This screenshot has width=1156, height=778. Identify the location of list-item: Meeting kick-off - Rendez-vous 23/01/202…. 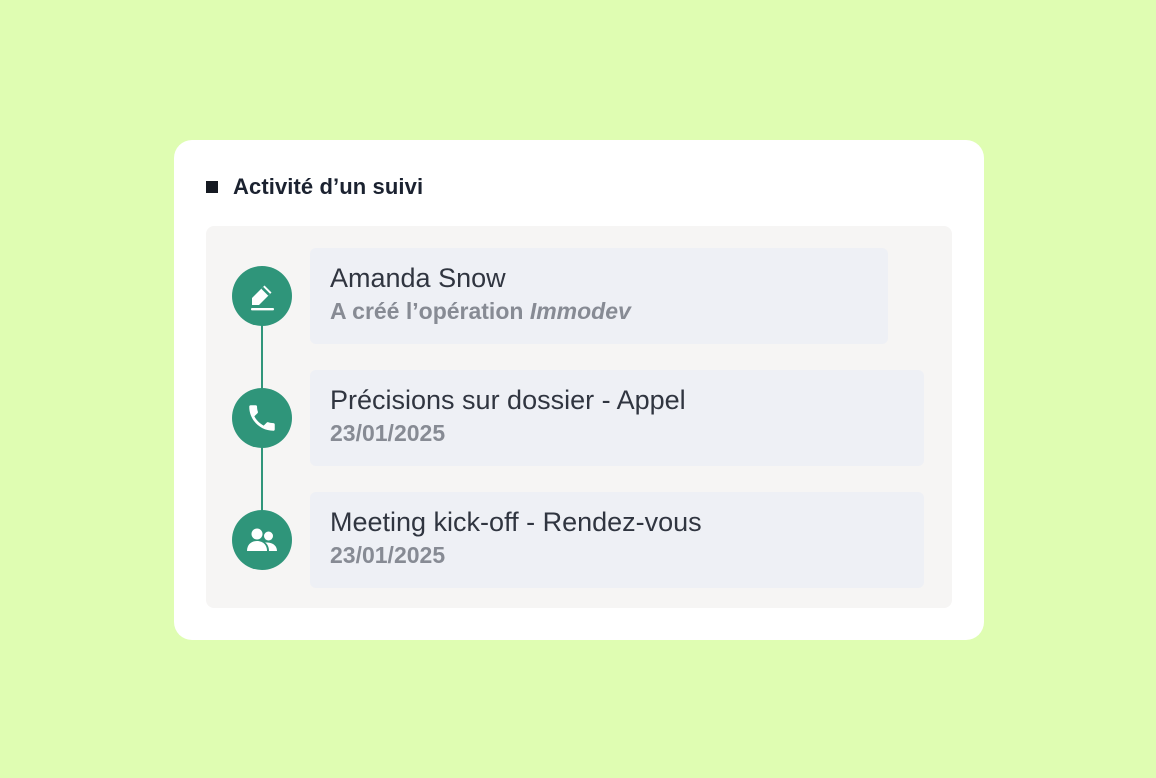
(617, 540).